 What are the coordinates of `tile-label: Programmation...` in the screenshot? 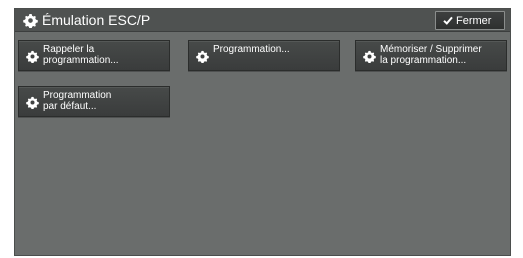 It's located at (251, 49).